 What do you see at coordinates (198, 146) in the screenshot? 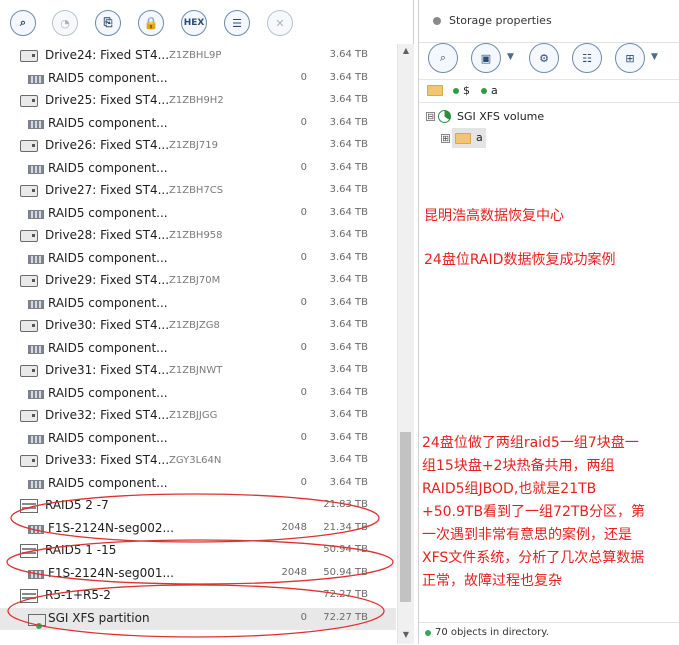
I see `list-item: Drive26: Fixed ST4... Z1ZBJ719 3.64 TB` at bounding box center [198, 146].